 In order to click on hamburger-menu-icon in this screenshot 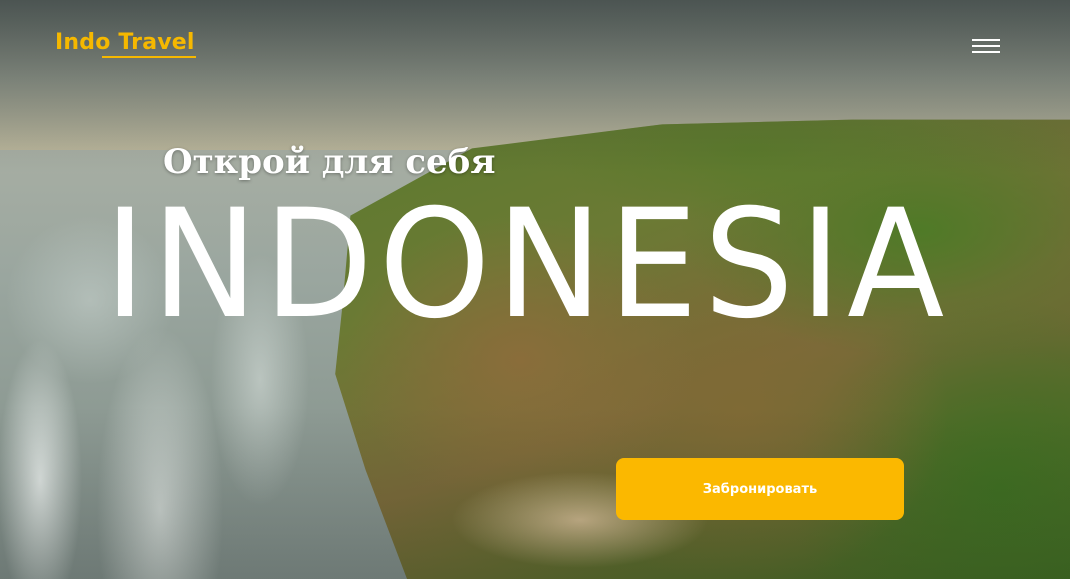, I will do `click(986, 46)`.